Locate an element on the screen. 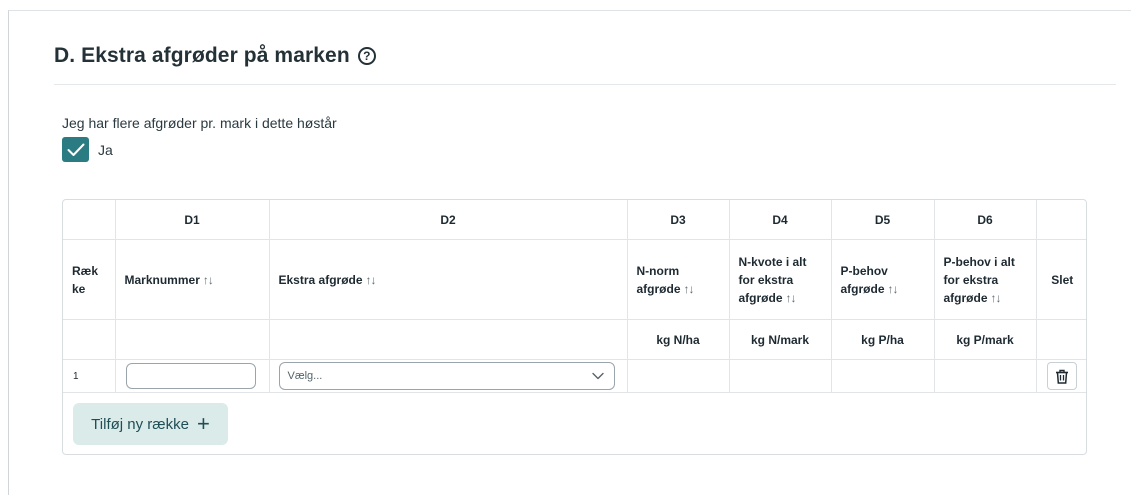 Image resolution: width=1131 pixels, height=495 pixels. marknummer-input is located at coordinates (190, 376).